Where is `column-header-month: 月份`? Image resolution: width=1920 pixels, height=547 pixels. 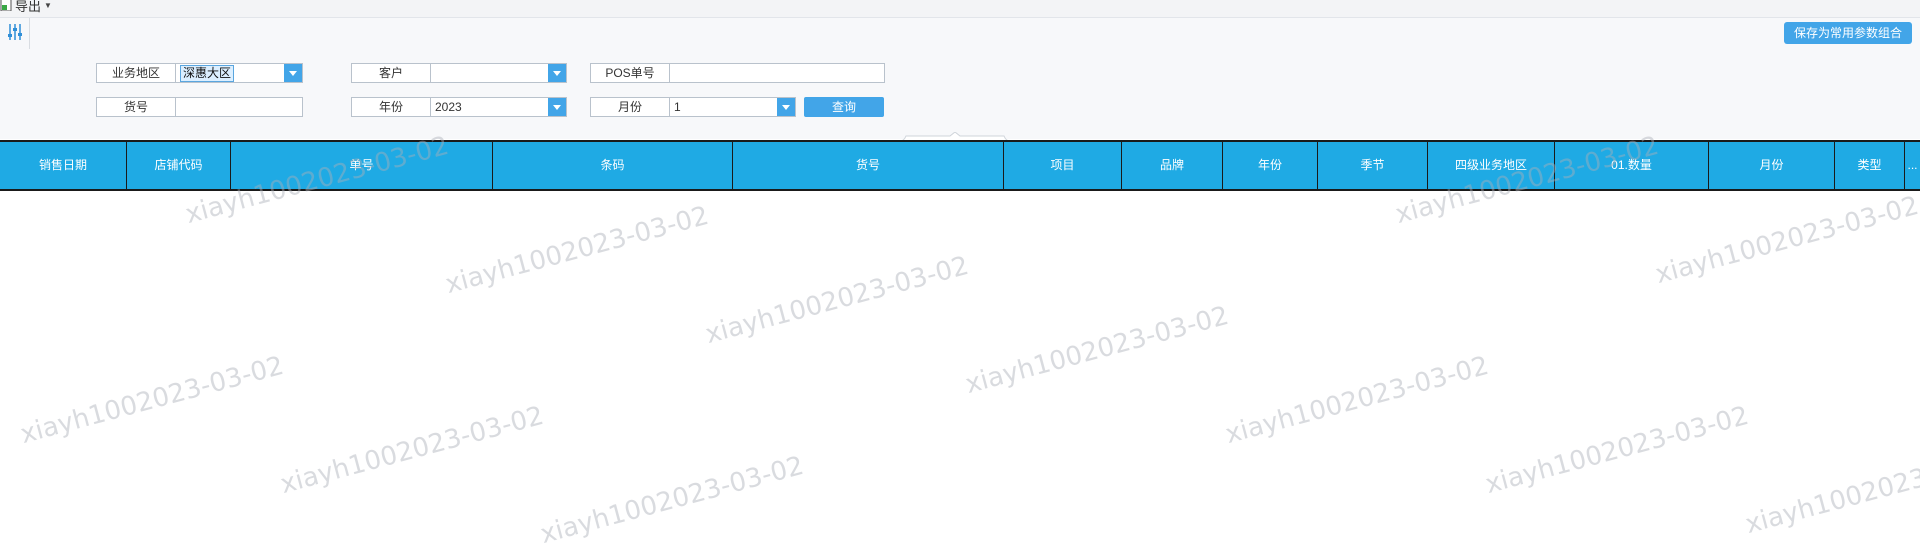 column-header-month: 月份 is located at coordinates (1772, 165).